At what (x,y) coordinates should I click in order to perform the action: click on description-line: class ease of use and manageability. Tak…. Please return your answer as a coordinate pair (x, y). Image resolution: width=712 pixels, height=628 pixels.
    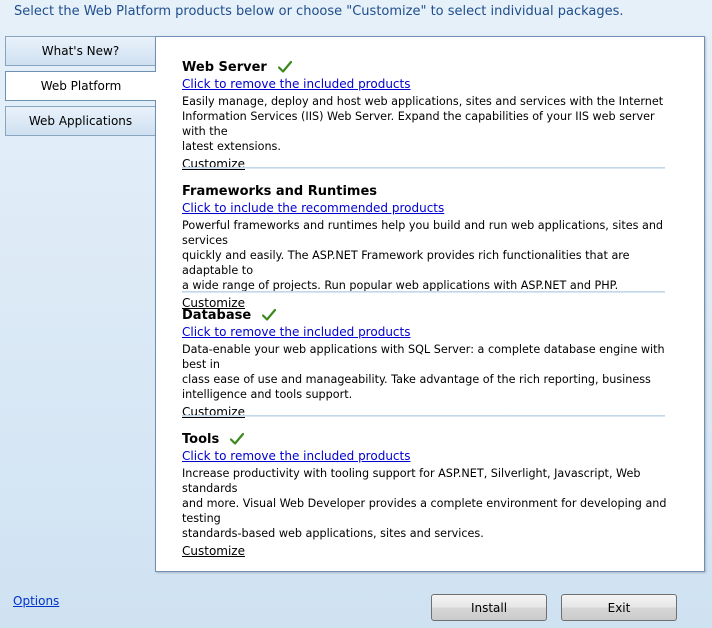
    Looking at the image, I should click on (416, 379).